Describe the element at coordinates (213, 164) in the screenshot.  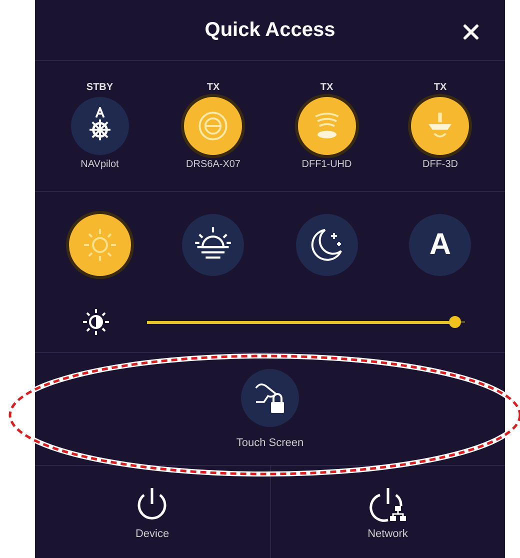
I see `device-name: DRS6A-X07` at that location.